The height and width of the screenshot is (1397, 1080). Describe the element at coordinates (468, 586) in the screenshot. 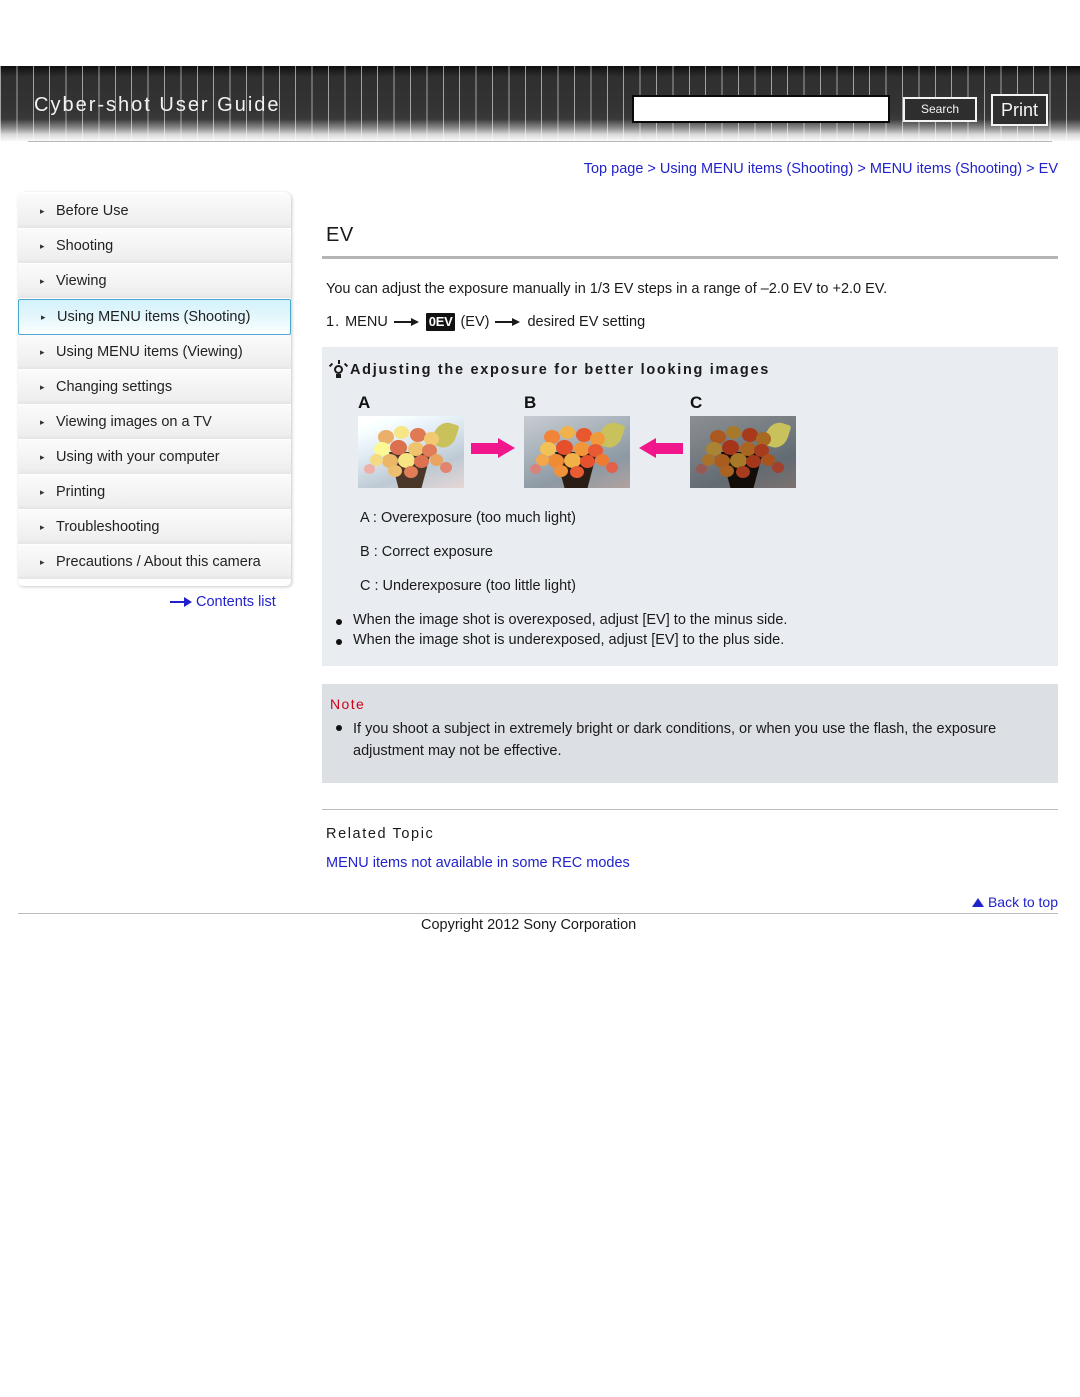

I see `exposure-legend-line: C : Underexposure (too little light)` at that location.